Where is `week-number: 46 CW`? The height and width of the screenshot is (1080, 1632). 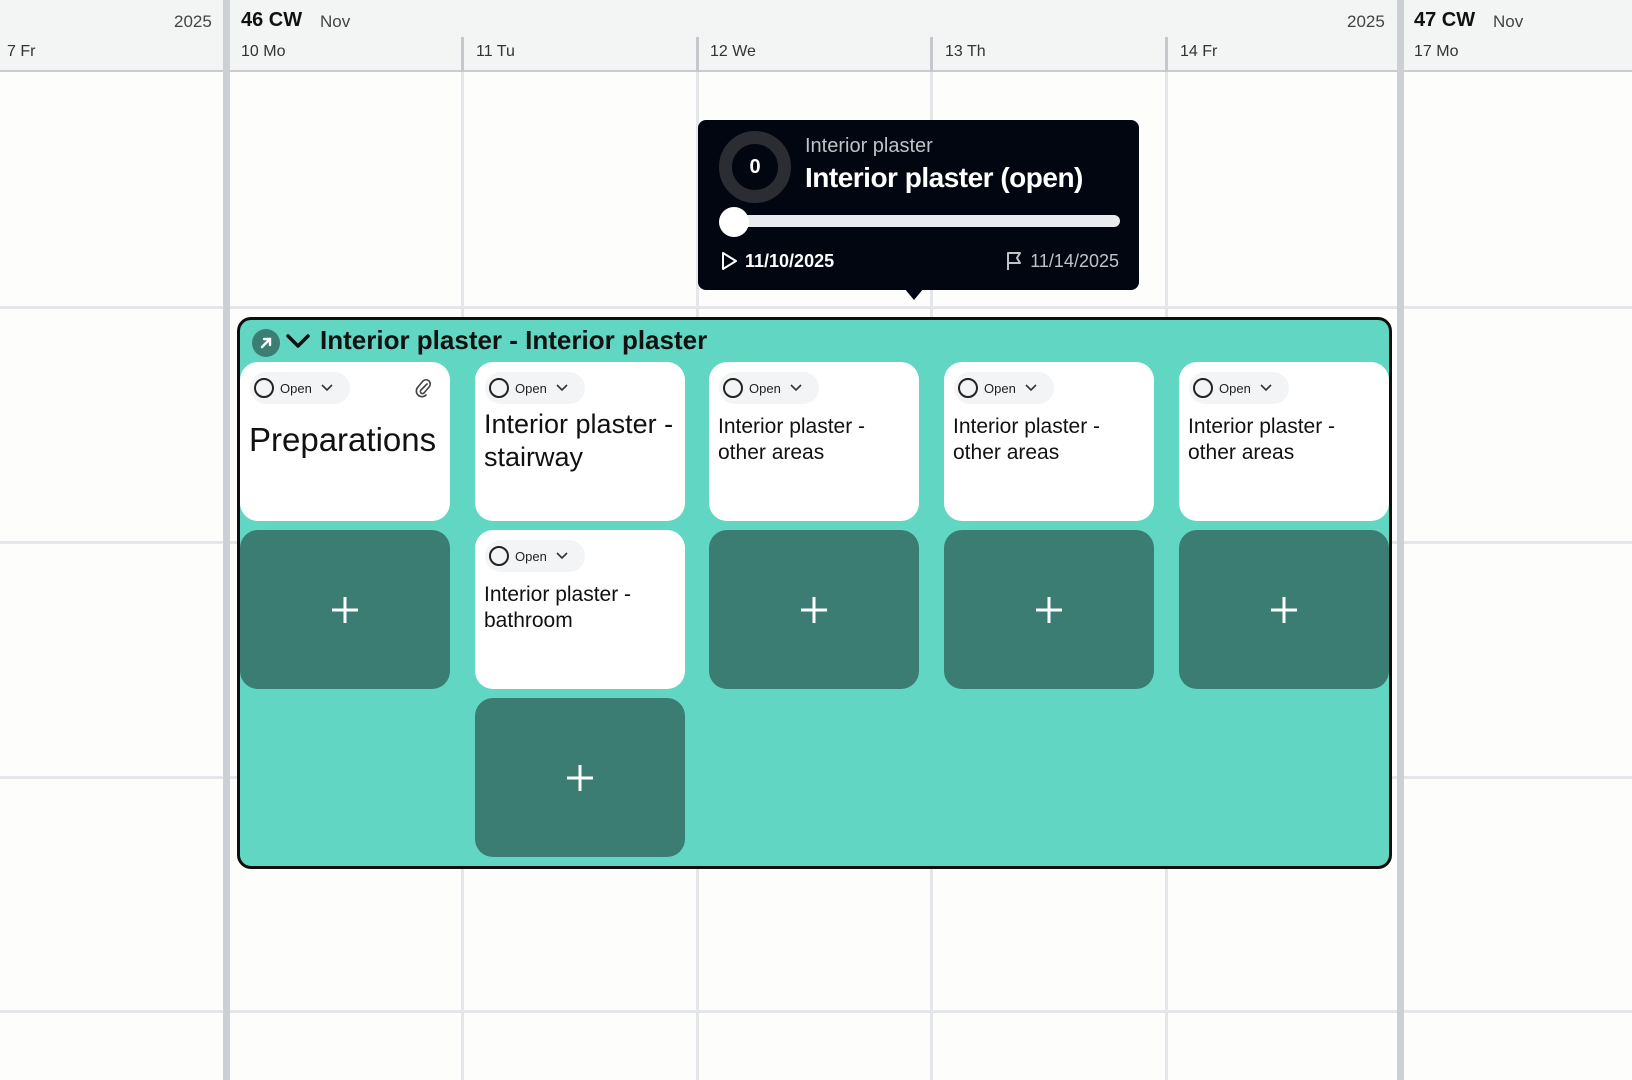 week-number: 46 CW is located at coordinates (272, 20).